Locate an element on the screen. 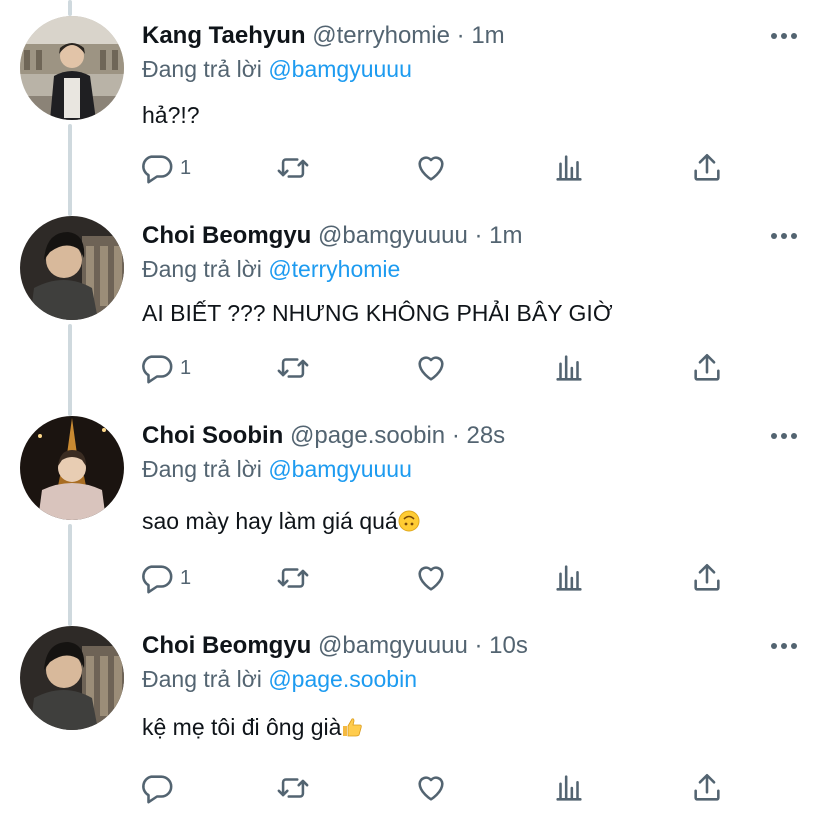 The height and width of the screenshot is (817, 828). tweet-text: kệ mẹ tôi đi ông già is located at coordinates (242, 727).